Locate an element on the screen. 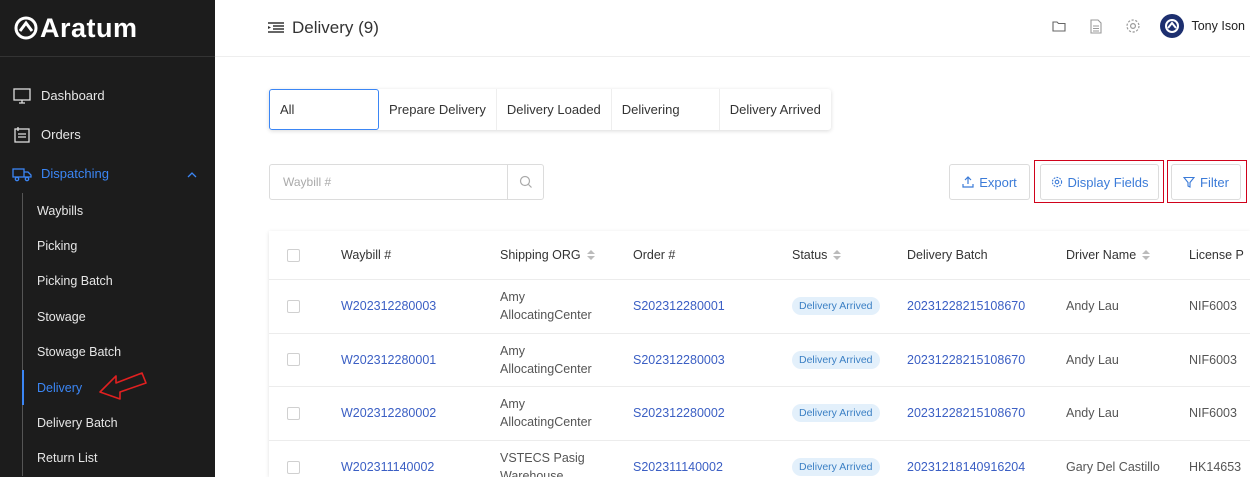 The height and width of the screenshot is (477, 1250). col-license: License P is located at coordinates (1219, 255).